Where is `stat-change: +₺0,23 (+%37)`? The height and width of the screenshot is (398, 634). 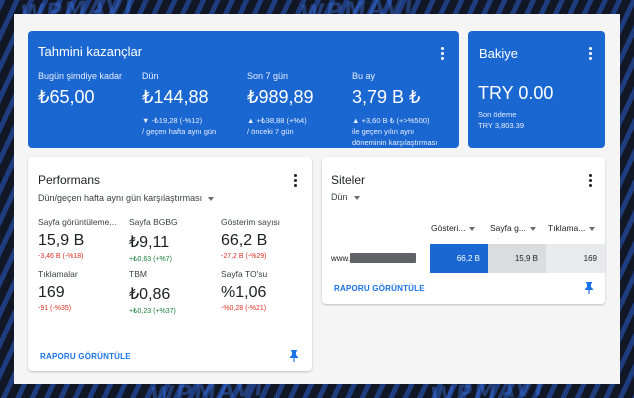
stat-change: +₺0,23 (+%37) is located at coordinates (152, 311).